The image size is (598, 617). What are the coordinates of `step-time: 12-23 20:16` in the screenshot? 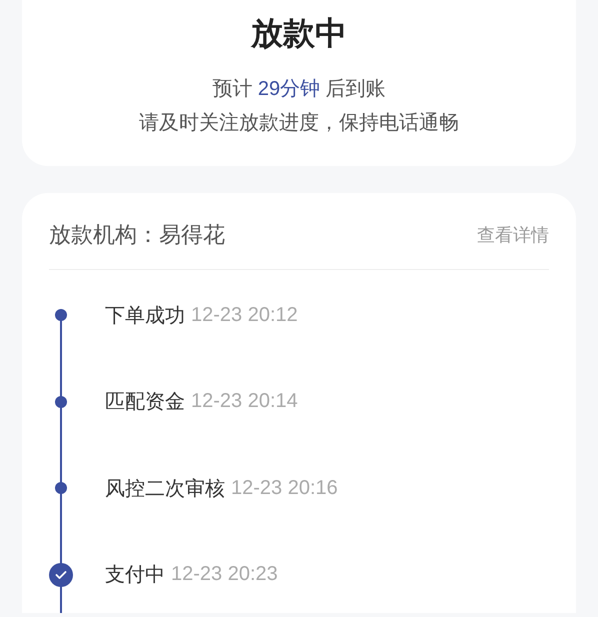 It's located at (284, 488).